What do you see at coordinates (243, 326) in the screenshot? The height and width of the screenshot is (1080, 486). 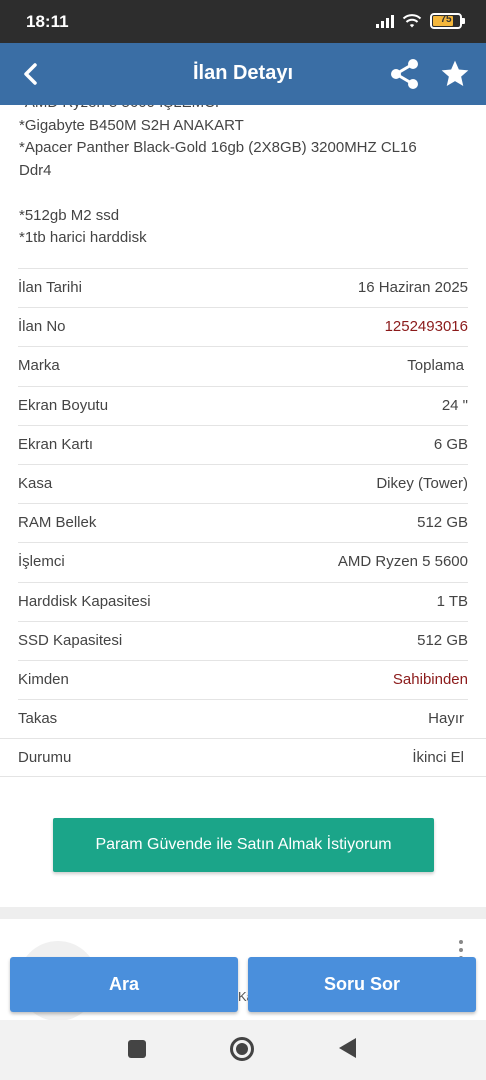 I see `spec-row-ilan-no: İlan No 1252493016` at bounding box center [243, 326].